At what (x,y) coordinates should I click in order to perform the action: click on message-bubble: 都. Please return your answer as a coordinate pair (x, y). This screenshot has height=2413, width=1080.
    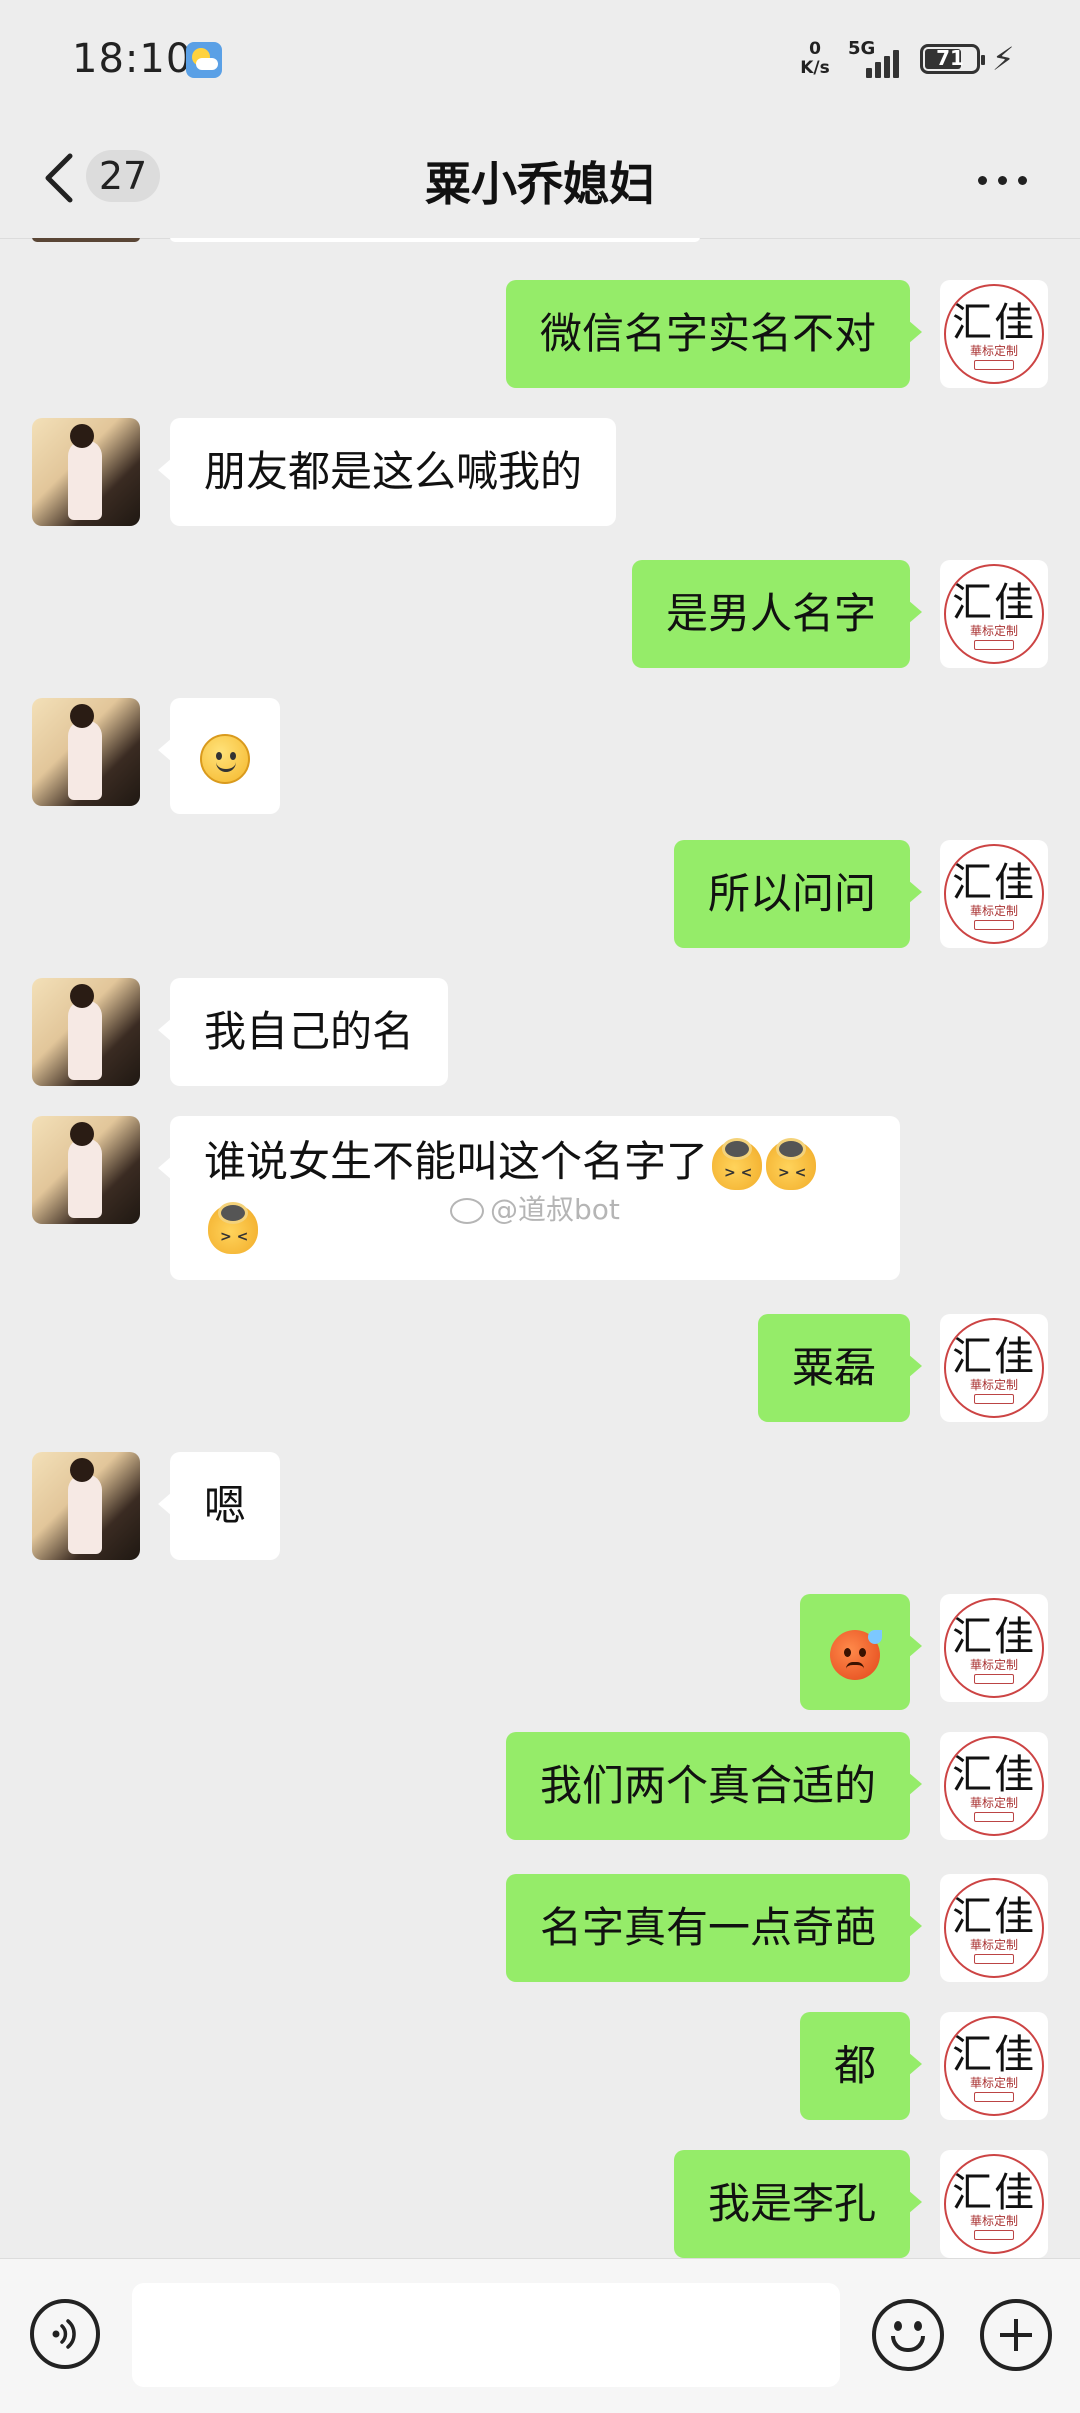
    Looking at the image, I should click on (861, 2066).